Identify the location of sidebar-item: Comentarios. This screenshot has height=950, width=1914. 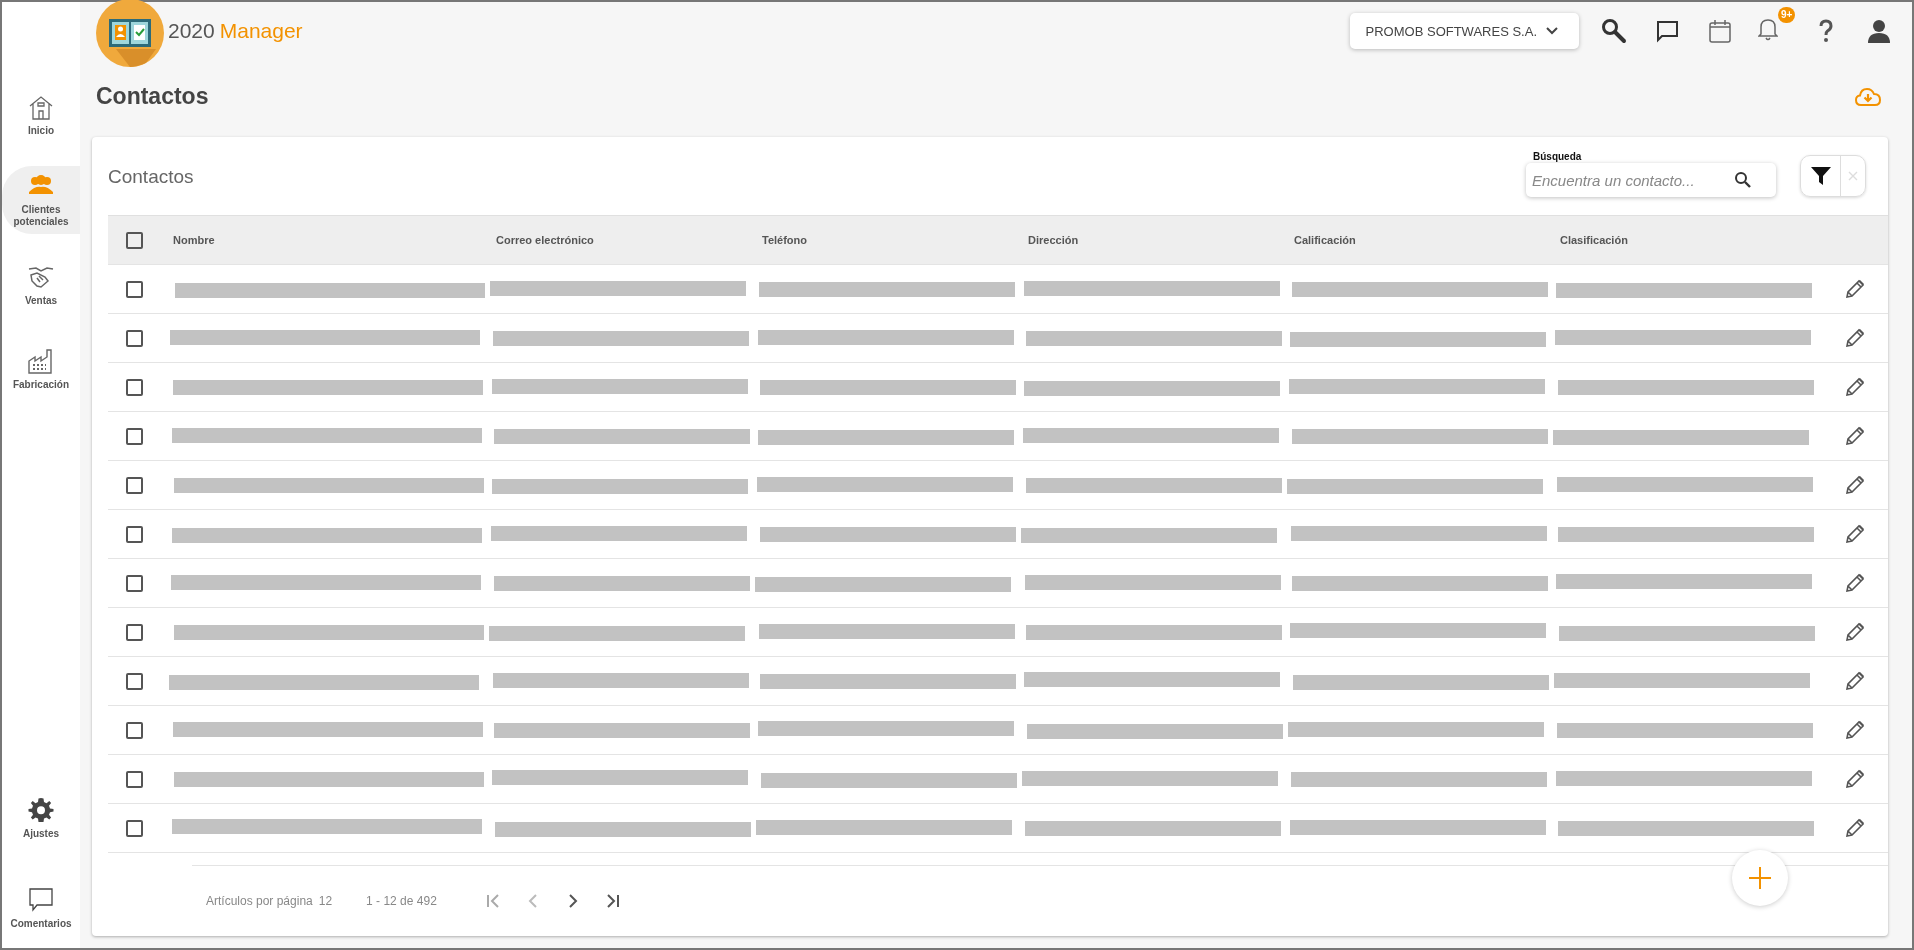
(41, 908).